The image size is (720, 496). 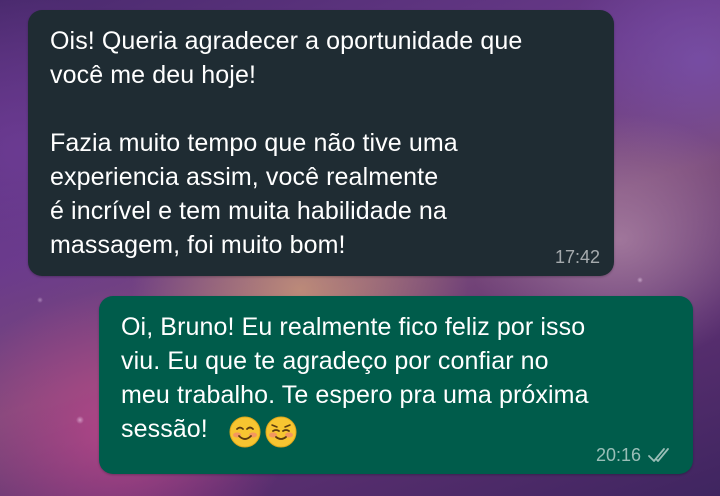 I want to click on smiling-face-with-blushing-eyes-icon, so click(x=245, y=432).